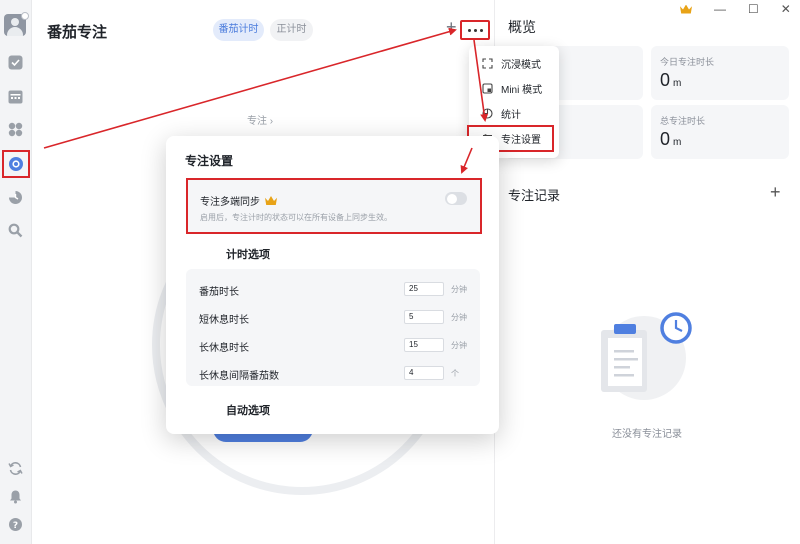  Describe the element at coordinates (475, 30) in the screenshot. I see `more-options-button` at that location.